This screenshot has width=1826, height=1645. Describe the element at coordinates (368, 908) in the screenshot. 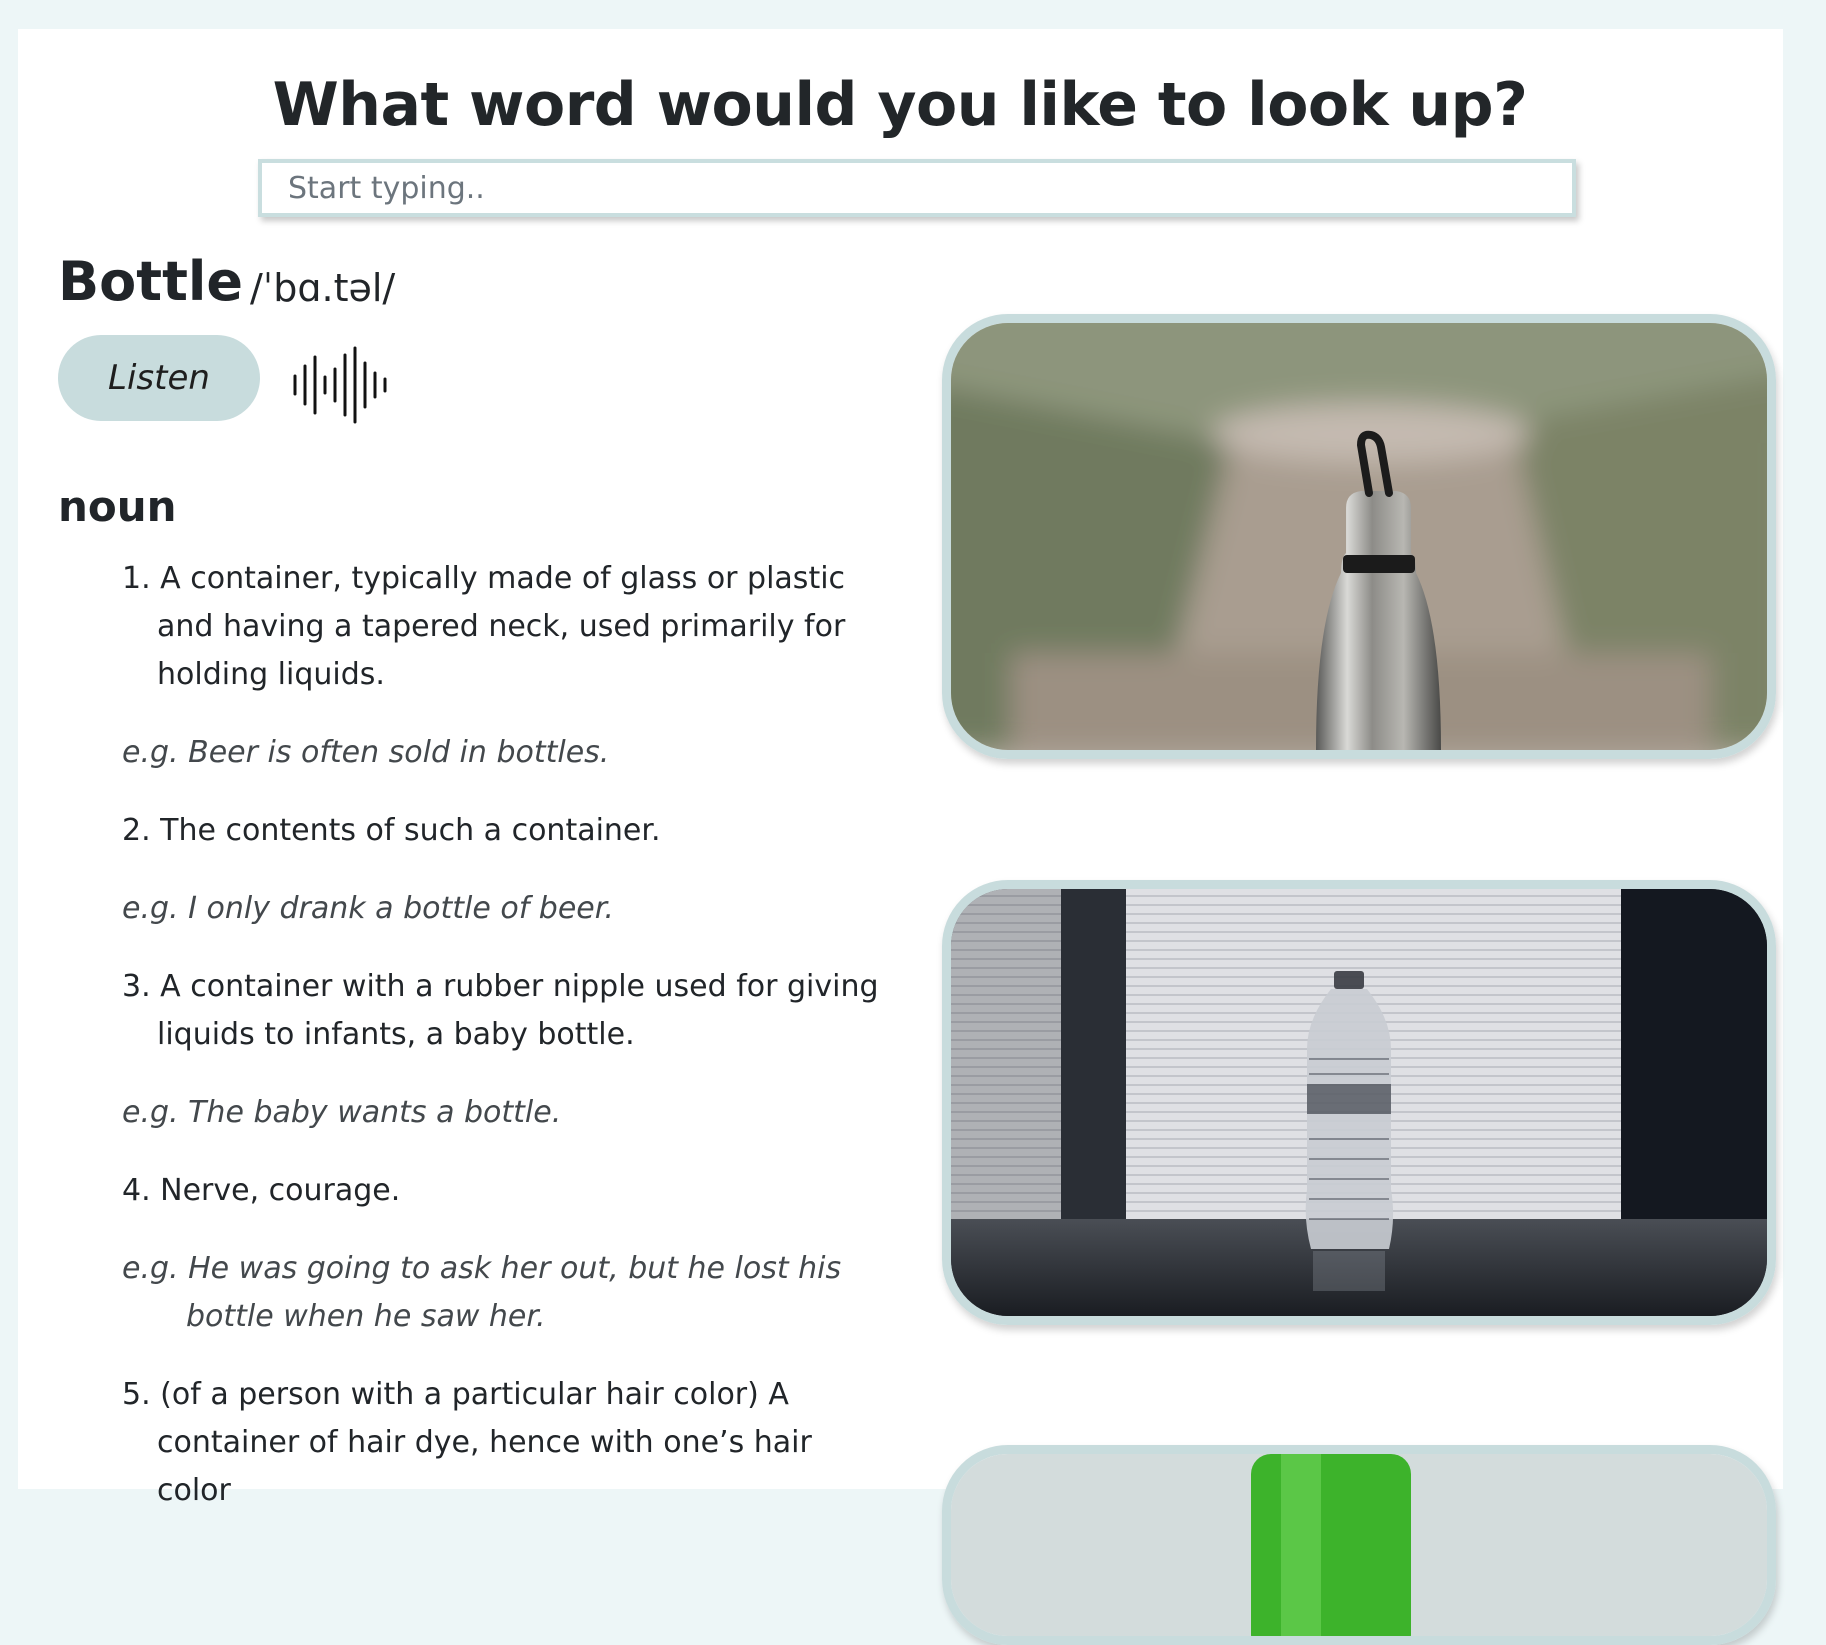

I see `example-2: e.g. I only drank a bottle of beer.` at that location.